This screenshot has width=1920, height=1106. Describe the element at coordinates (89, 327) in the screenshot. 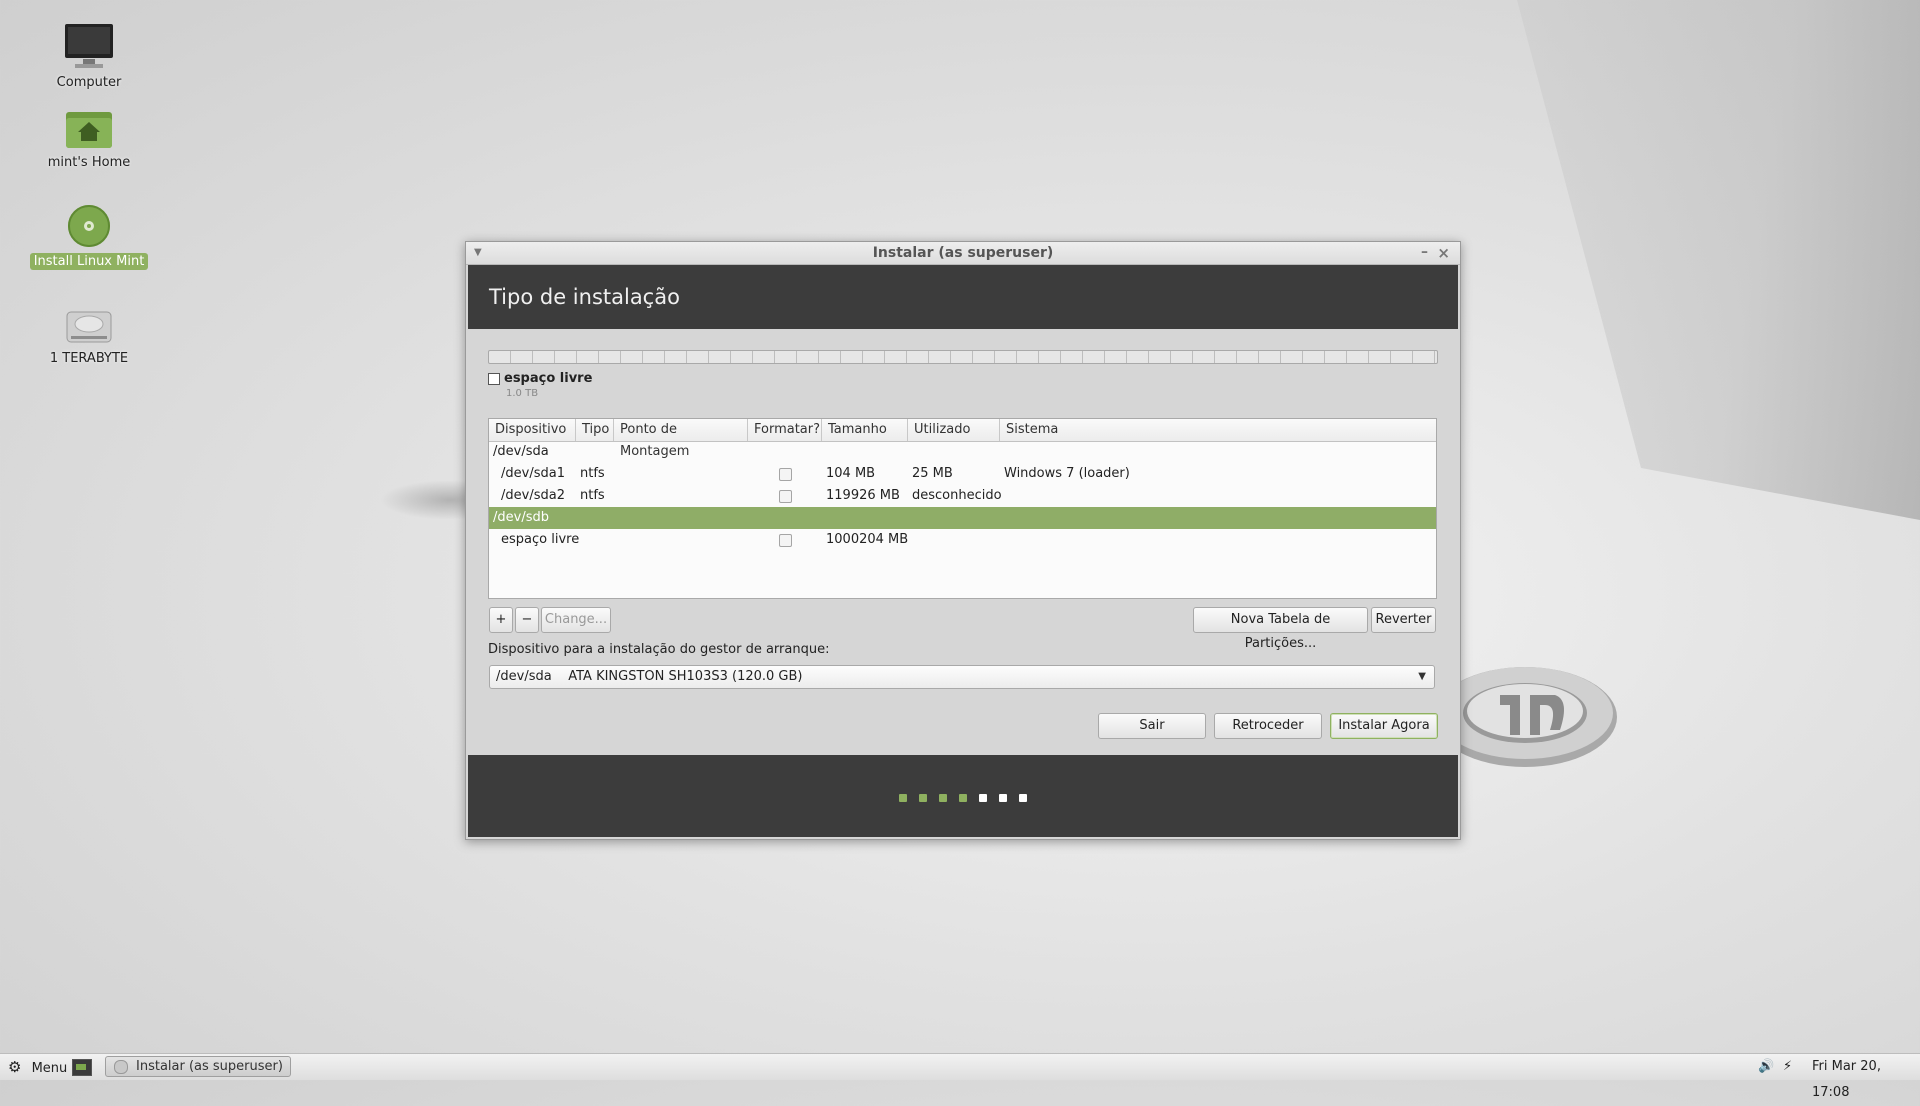

I see `drive-icon` at that location.